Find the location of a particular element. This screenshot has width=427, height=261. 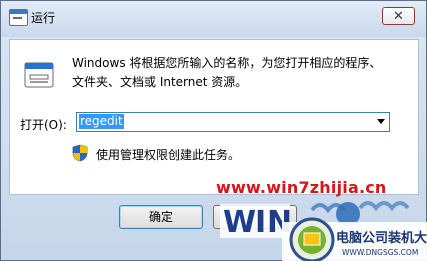

title-bar: 运行 ✕ is located at coordinates (213, 19).